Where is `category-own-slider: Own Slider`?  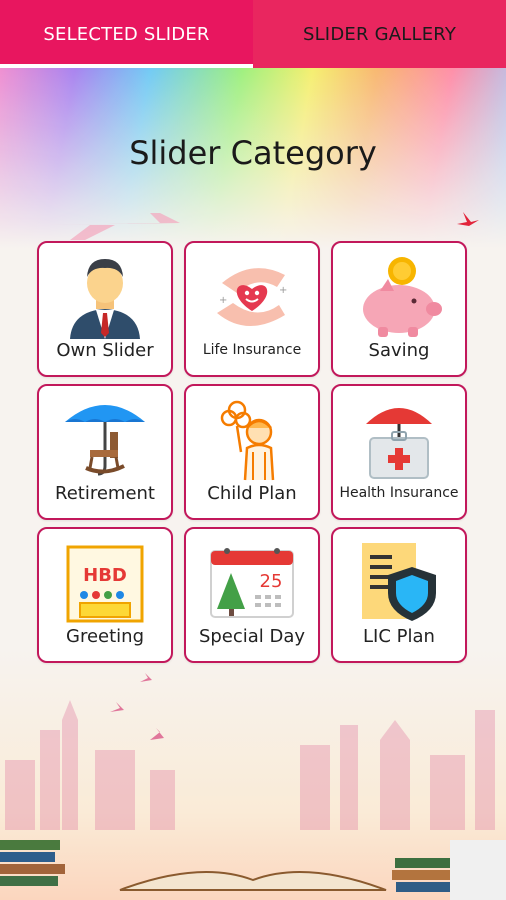 category-own-slider: Own Slider is located at coordinates (105, 309).